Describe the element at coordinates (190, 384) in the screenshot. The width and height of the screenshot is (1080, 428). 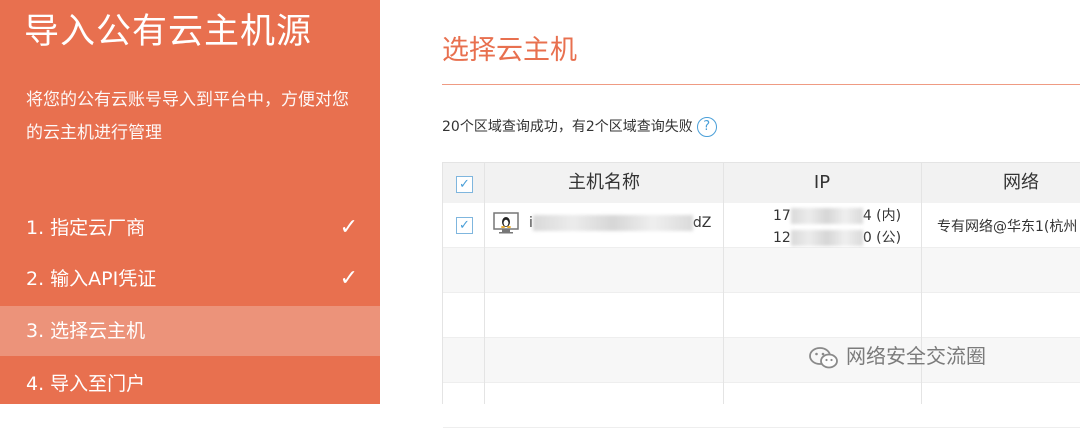
I see `step-import-to-portal: 4. 导入至门户` at that location.